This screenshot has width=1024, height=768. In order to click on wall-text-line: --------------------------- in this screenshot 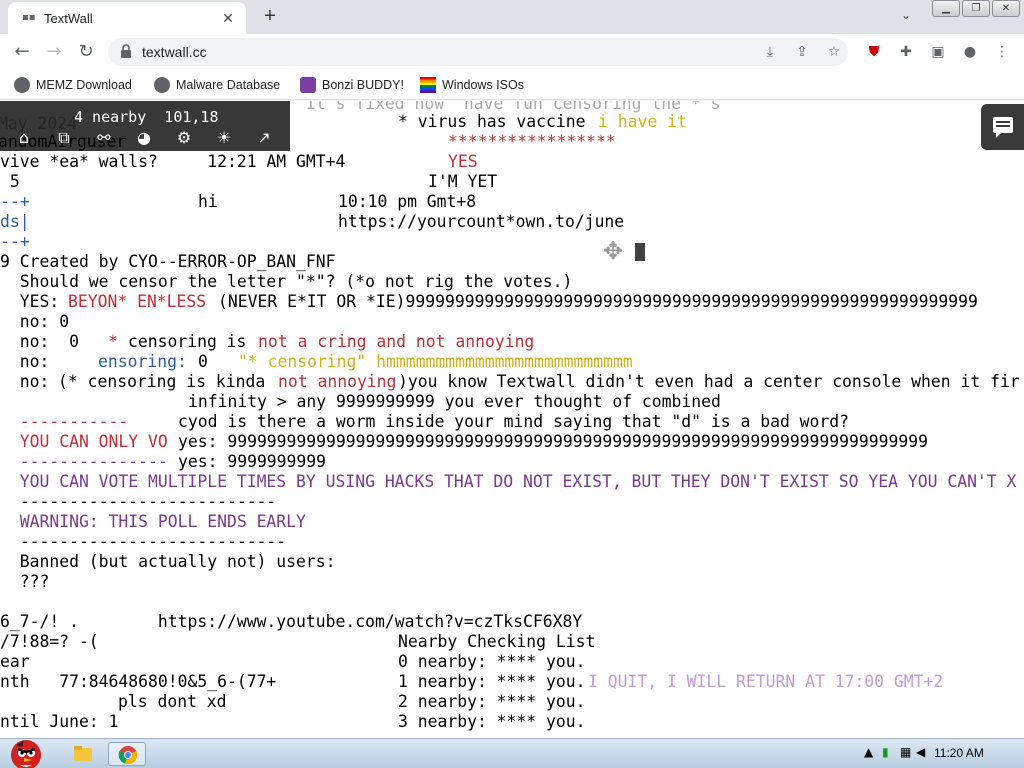, I will do `click(143, 541)`.